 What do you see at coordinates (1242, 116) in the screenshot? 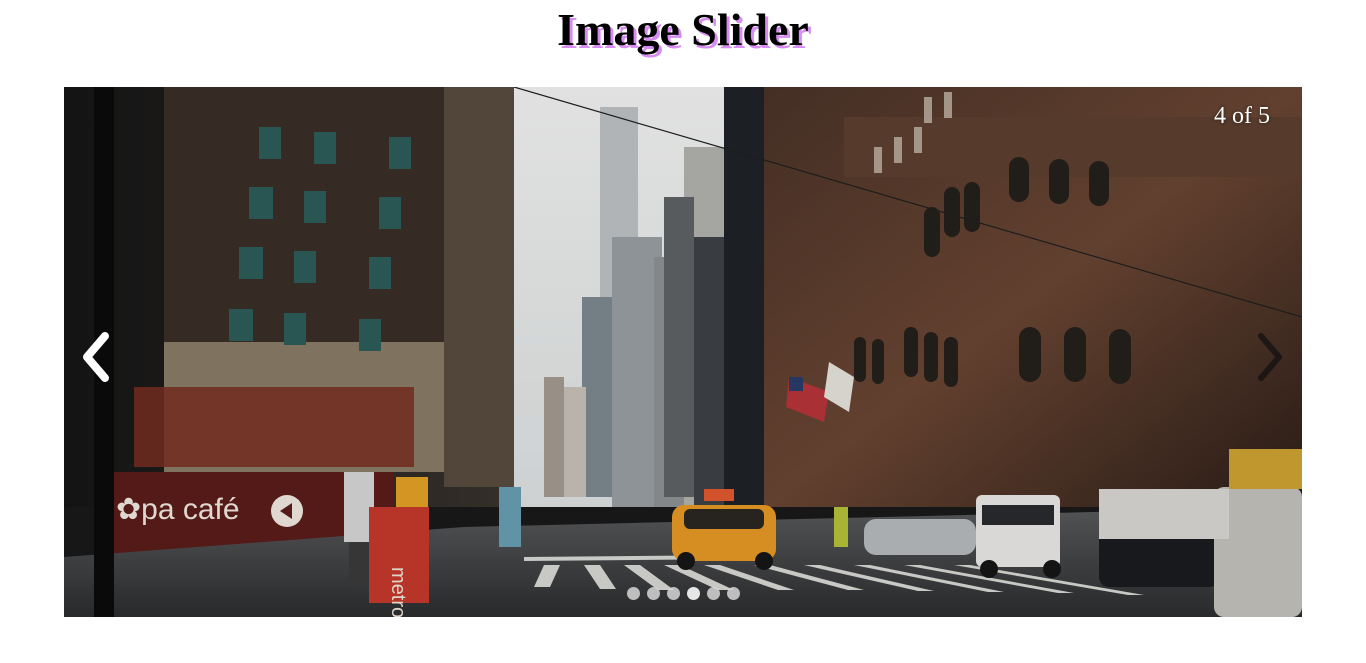
I see `slide-counter: 4 of 5` at bounding box center [1242, 116].